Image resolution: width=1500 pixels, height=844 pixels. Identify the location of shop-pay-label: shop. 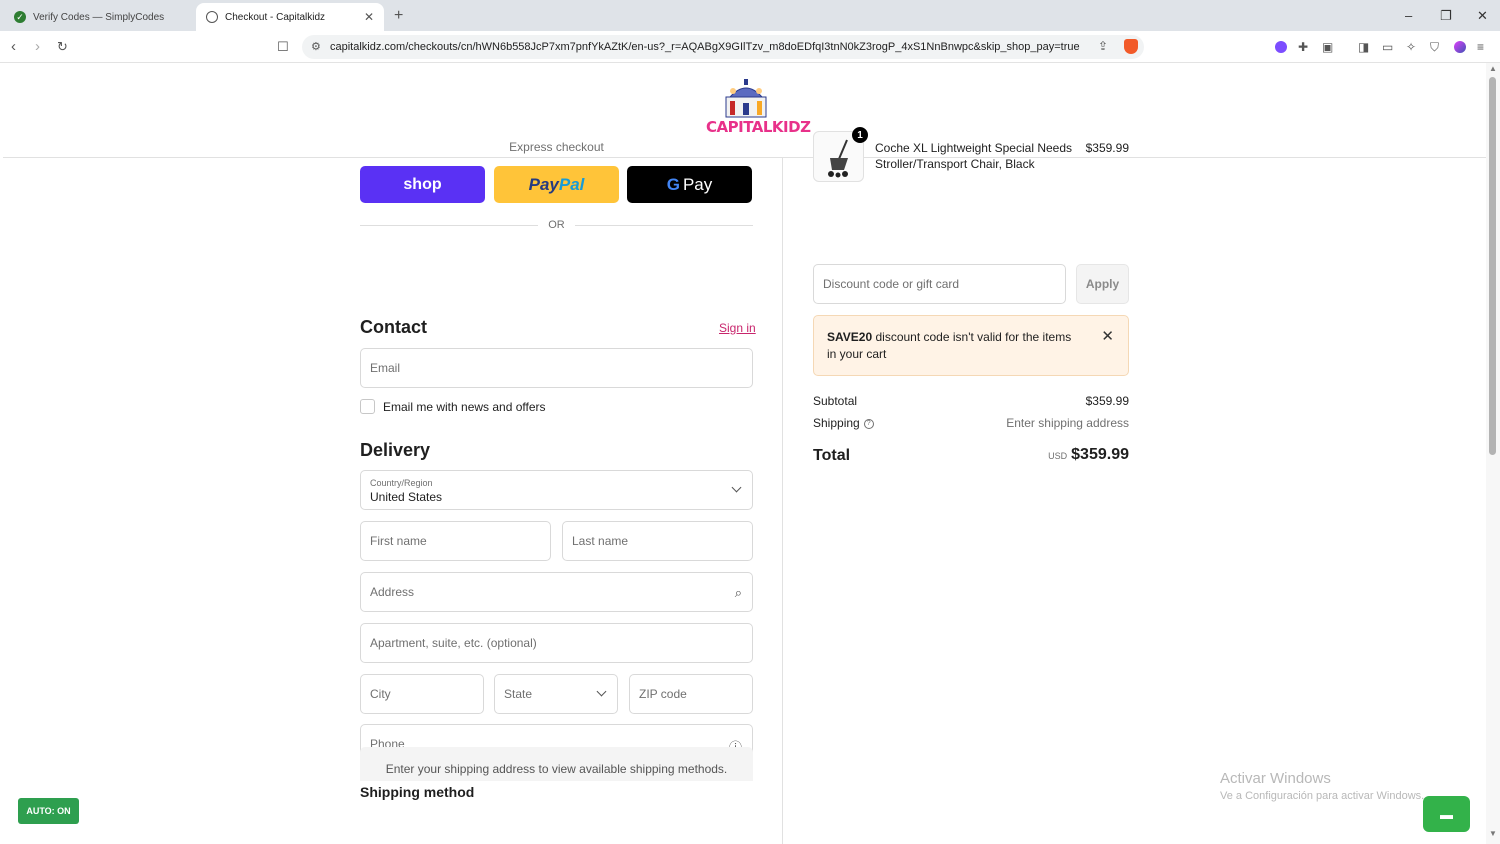
(422, 184).